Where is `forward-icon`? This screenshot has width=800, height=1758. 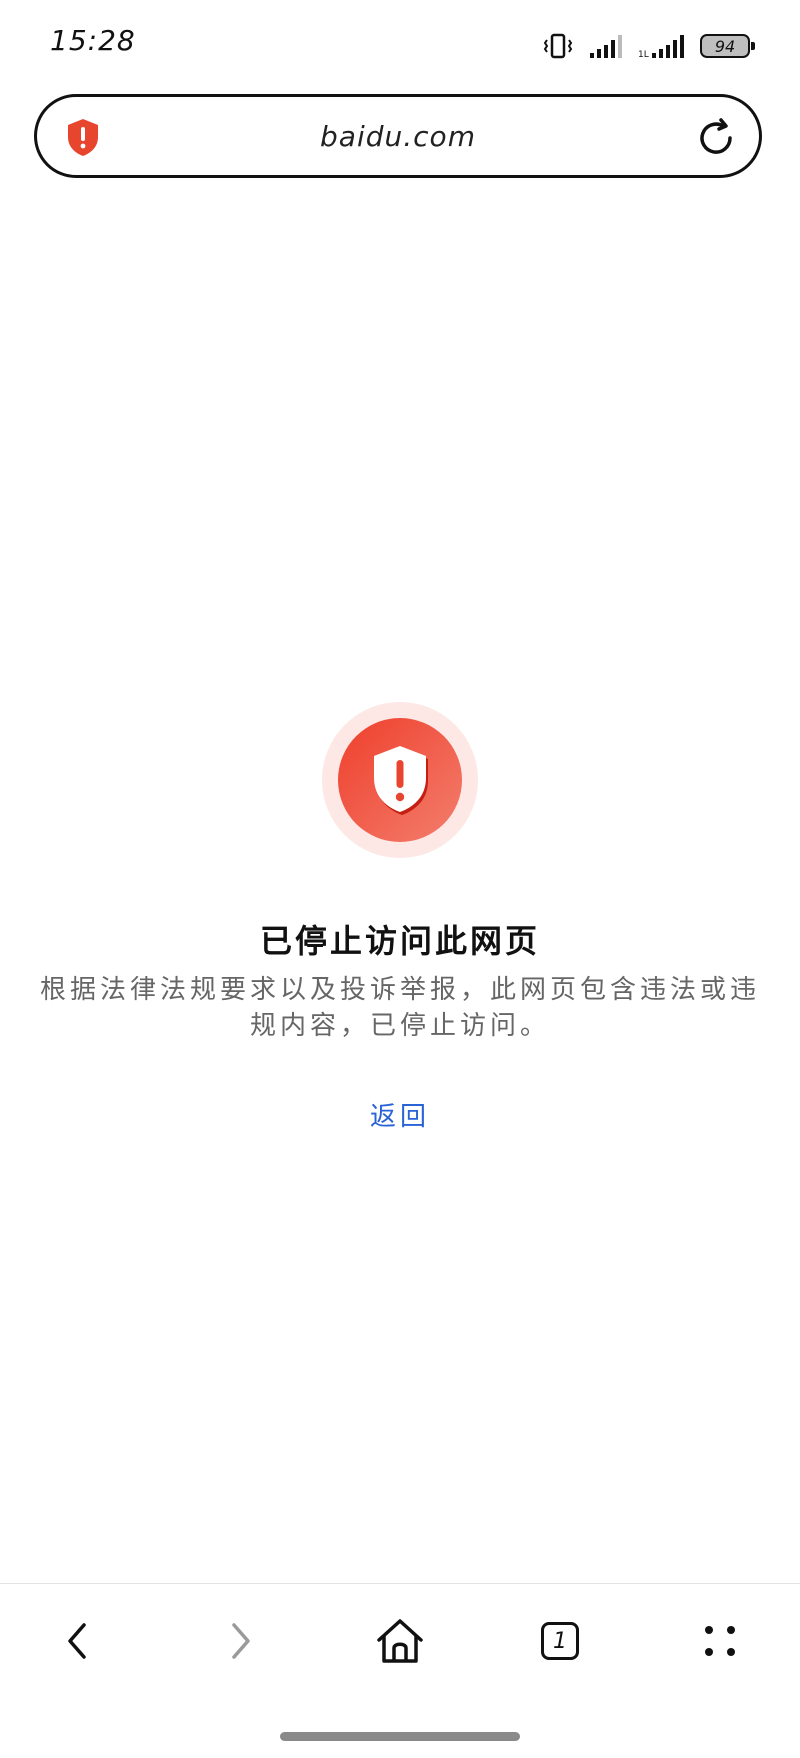 forward-icon is located at coordinates (241, 1641).